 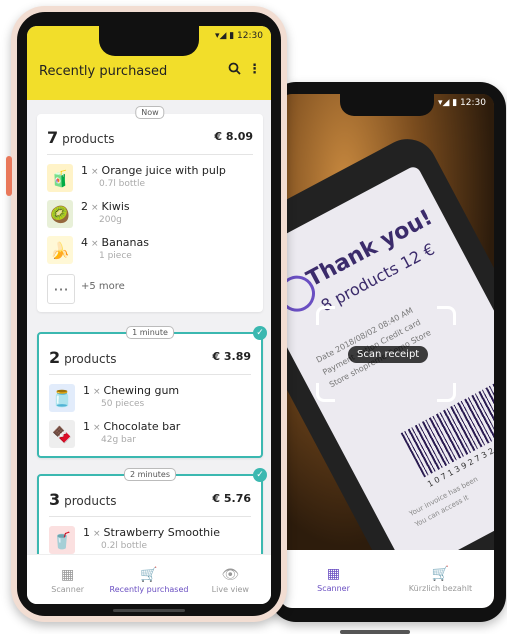 I want to click on item-line: 1 × Orange juice with pulp, so click(x=153, y=170).